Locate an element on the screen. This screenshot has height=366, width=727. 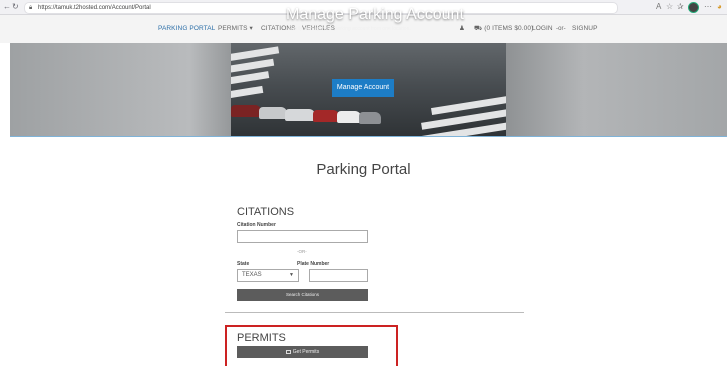
cart-link: ⛟ (0 ITEMS $0.00) is located at coordinates (503, 29).